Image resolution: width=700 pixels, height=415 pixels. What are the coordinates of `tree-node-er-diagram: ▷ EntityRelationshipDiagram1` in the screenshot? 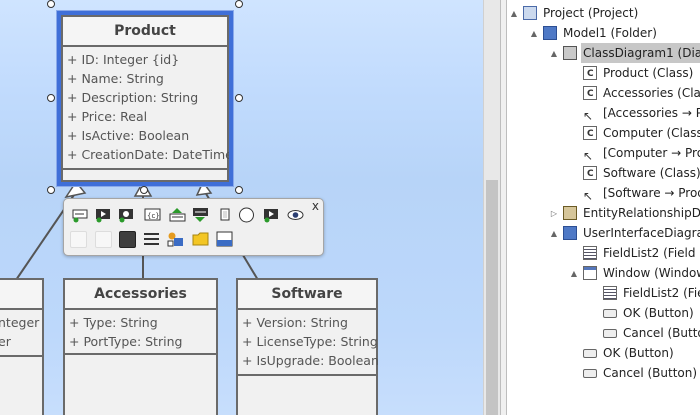 It's located at (624, 213).